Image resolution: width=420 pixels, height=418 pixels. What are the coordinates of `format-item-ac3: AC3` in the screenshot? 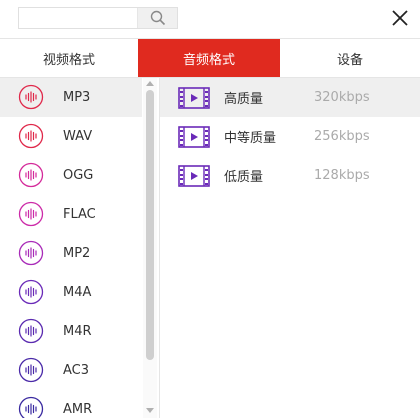 It's located at (71, 370).